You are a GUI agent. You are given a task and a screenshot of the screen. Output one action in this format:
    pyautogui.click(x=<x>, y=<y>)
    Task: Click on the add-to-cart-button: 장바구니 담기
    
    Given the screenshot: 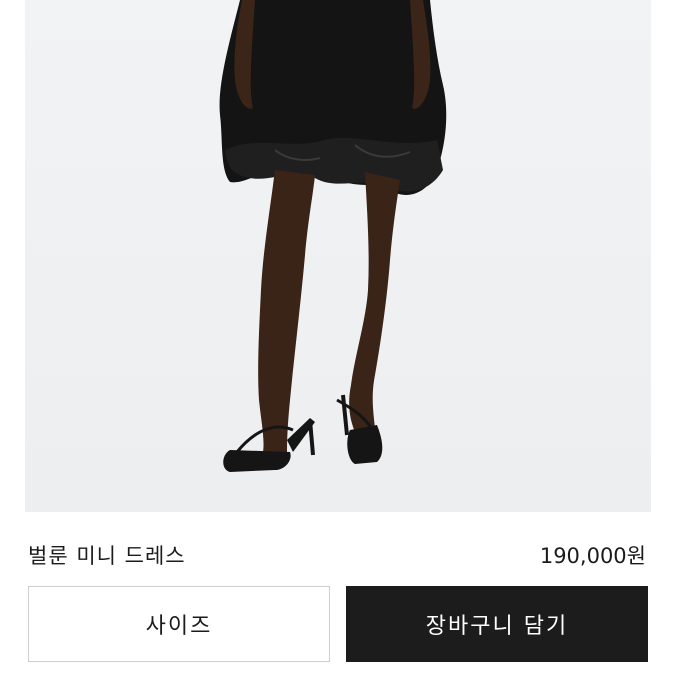 What is the action you would take?
    pyautogui.click(x=497, y=624)
    